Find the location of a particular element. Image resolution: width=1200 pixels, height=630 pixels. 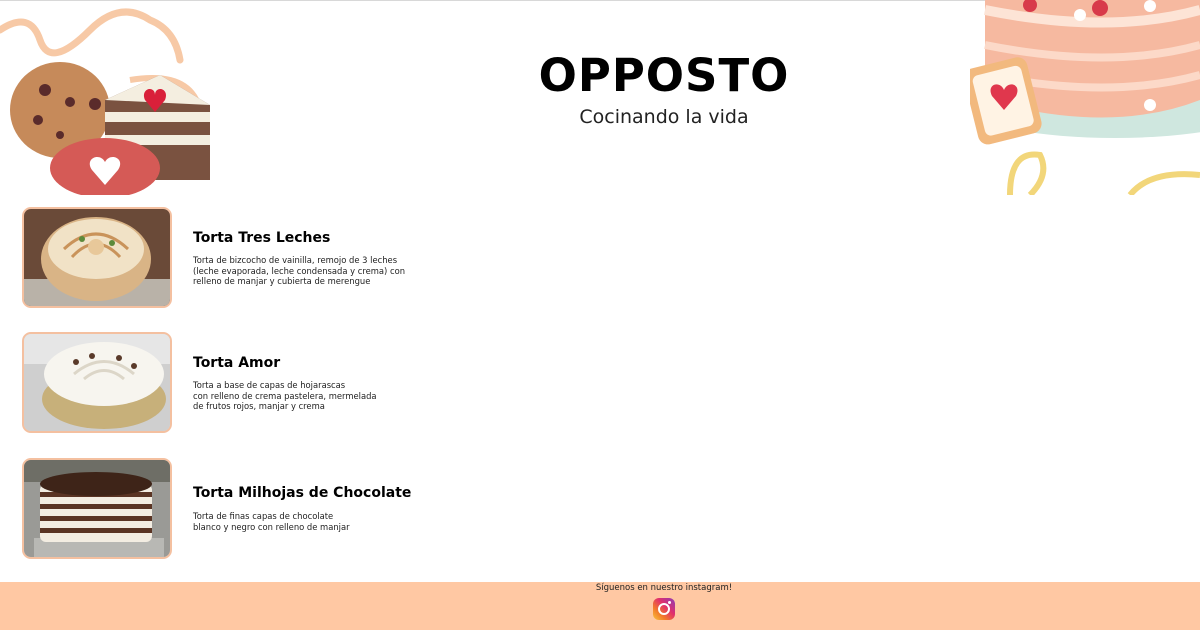

sweets-illustration-left is located at coordinates (105, 101).